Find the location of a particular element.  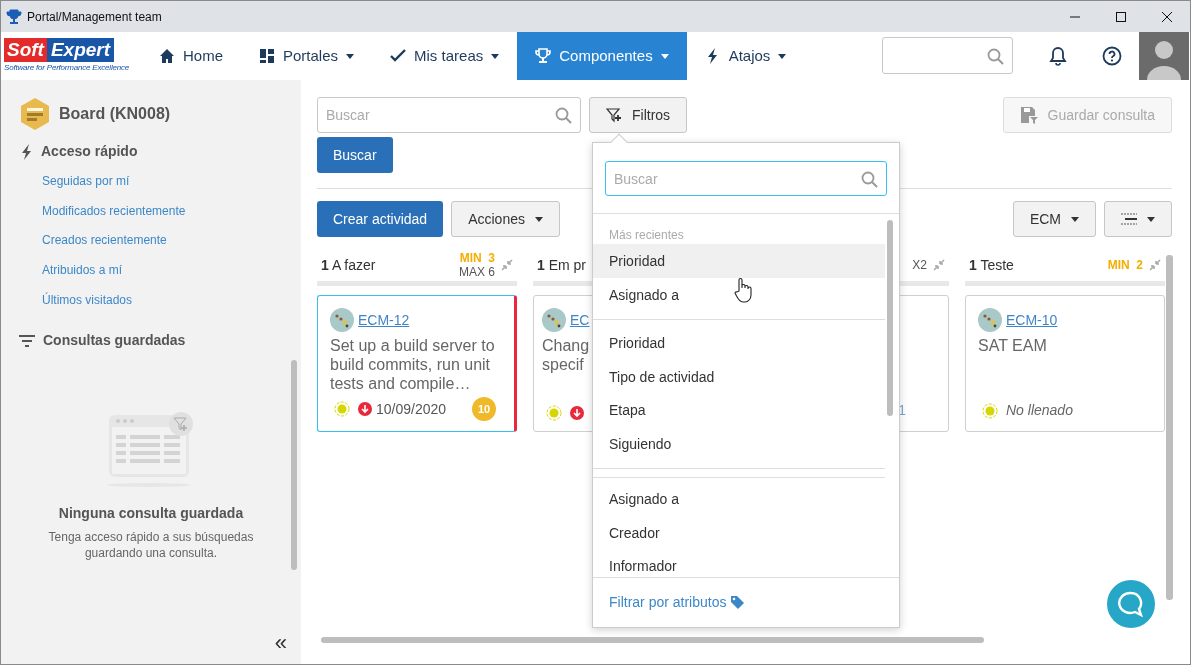

save-icon is located at coordinates (1028, 115).